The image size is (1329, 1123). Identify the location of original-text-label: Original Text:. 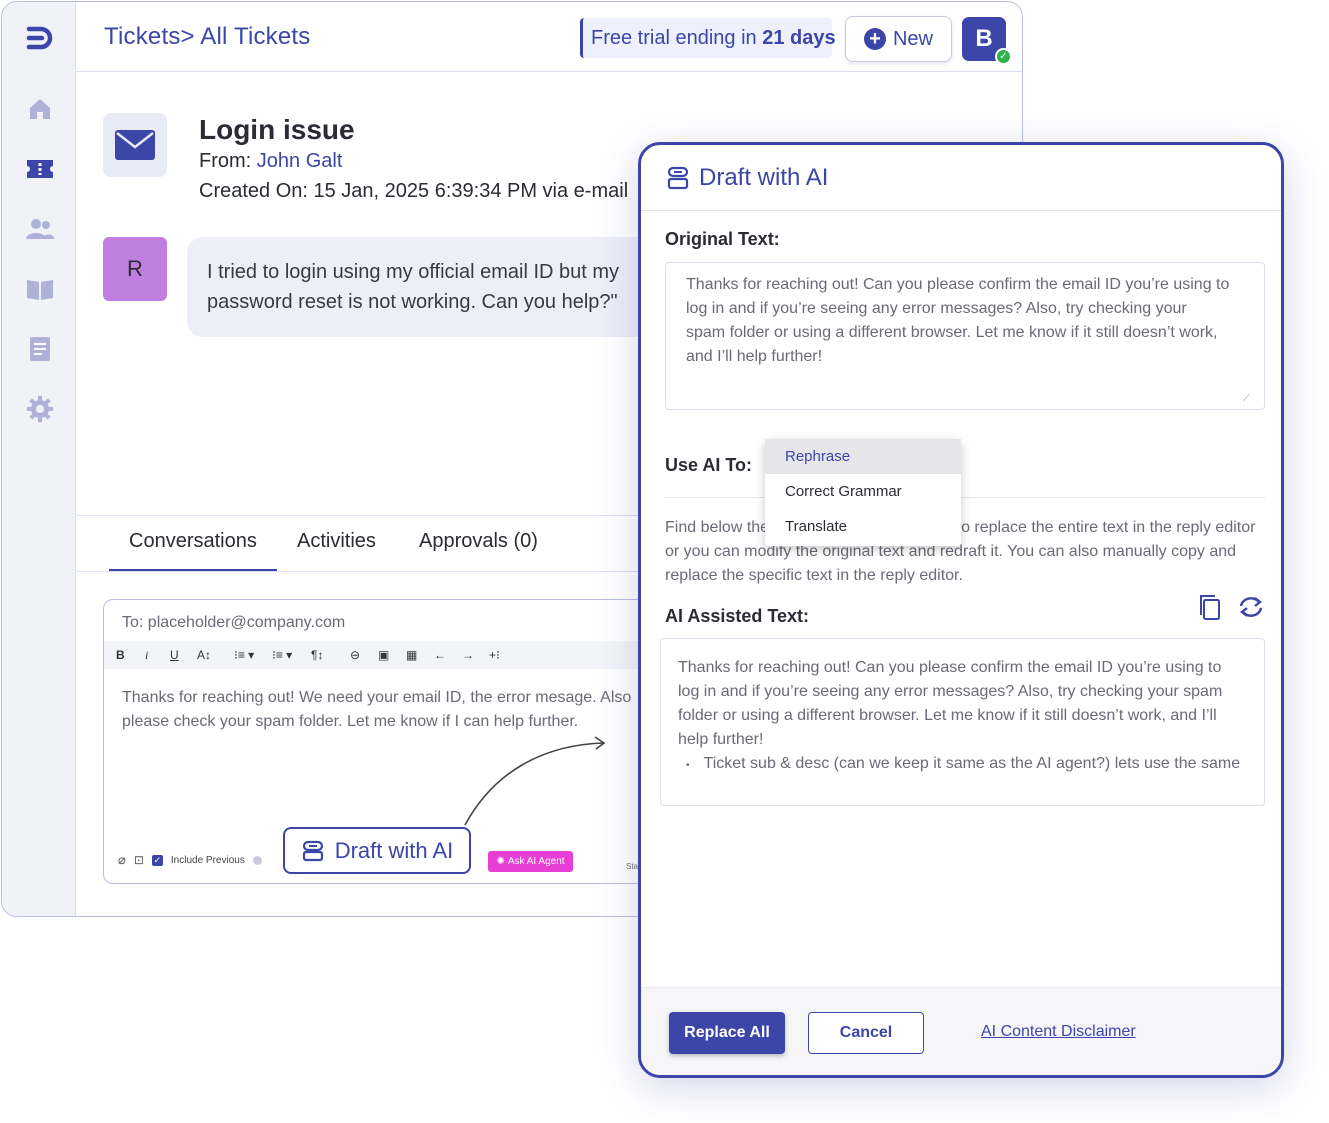
(722, 239).